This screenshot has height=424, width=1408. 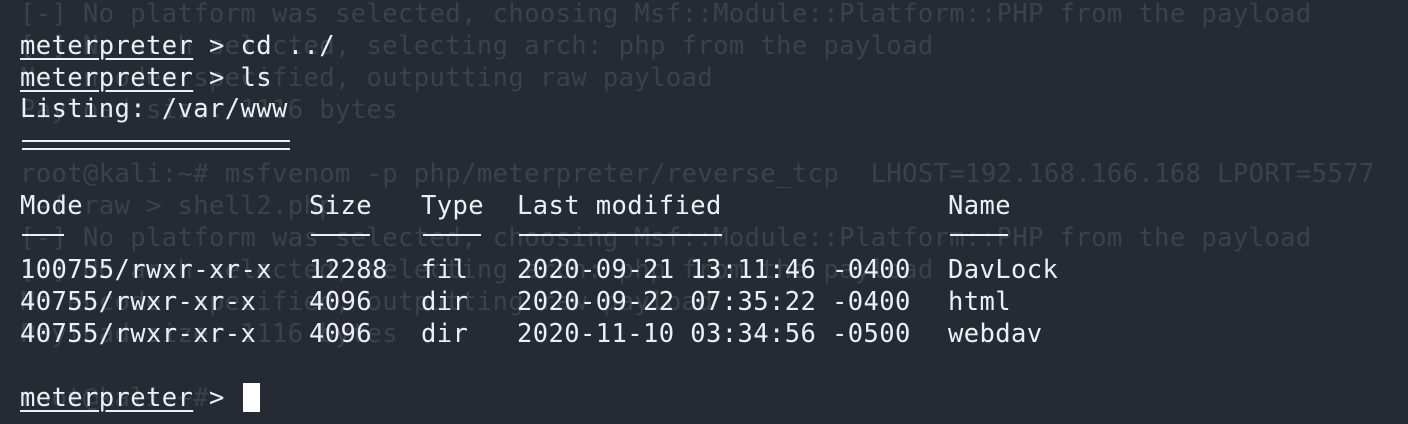 What do you see at coordinates (980, 206) in the screenshot?
I see `column-header-name: Name` at bounding box center [980, 206].